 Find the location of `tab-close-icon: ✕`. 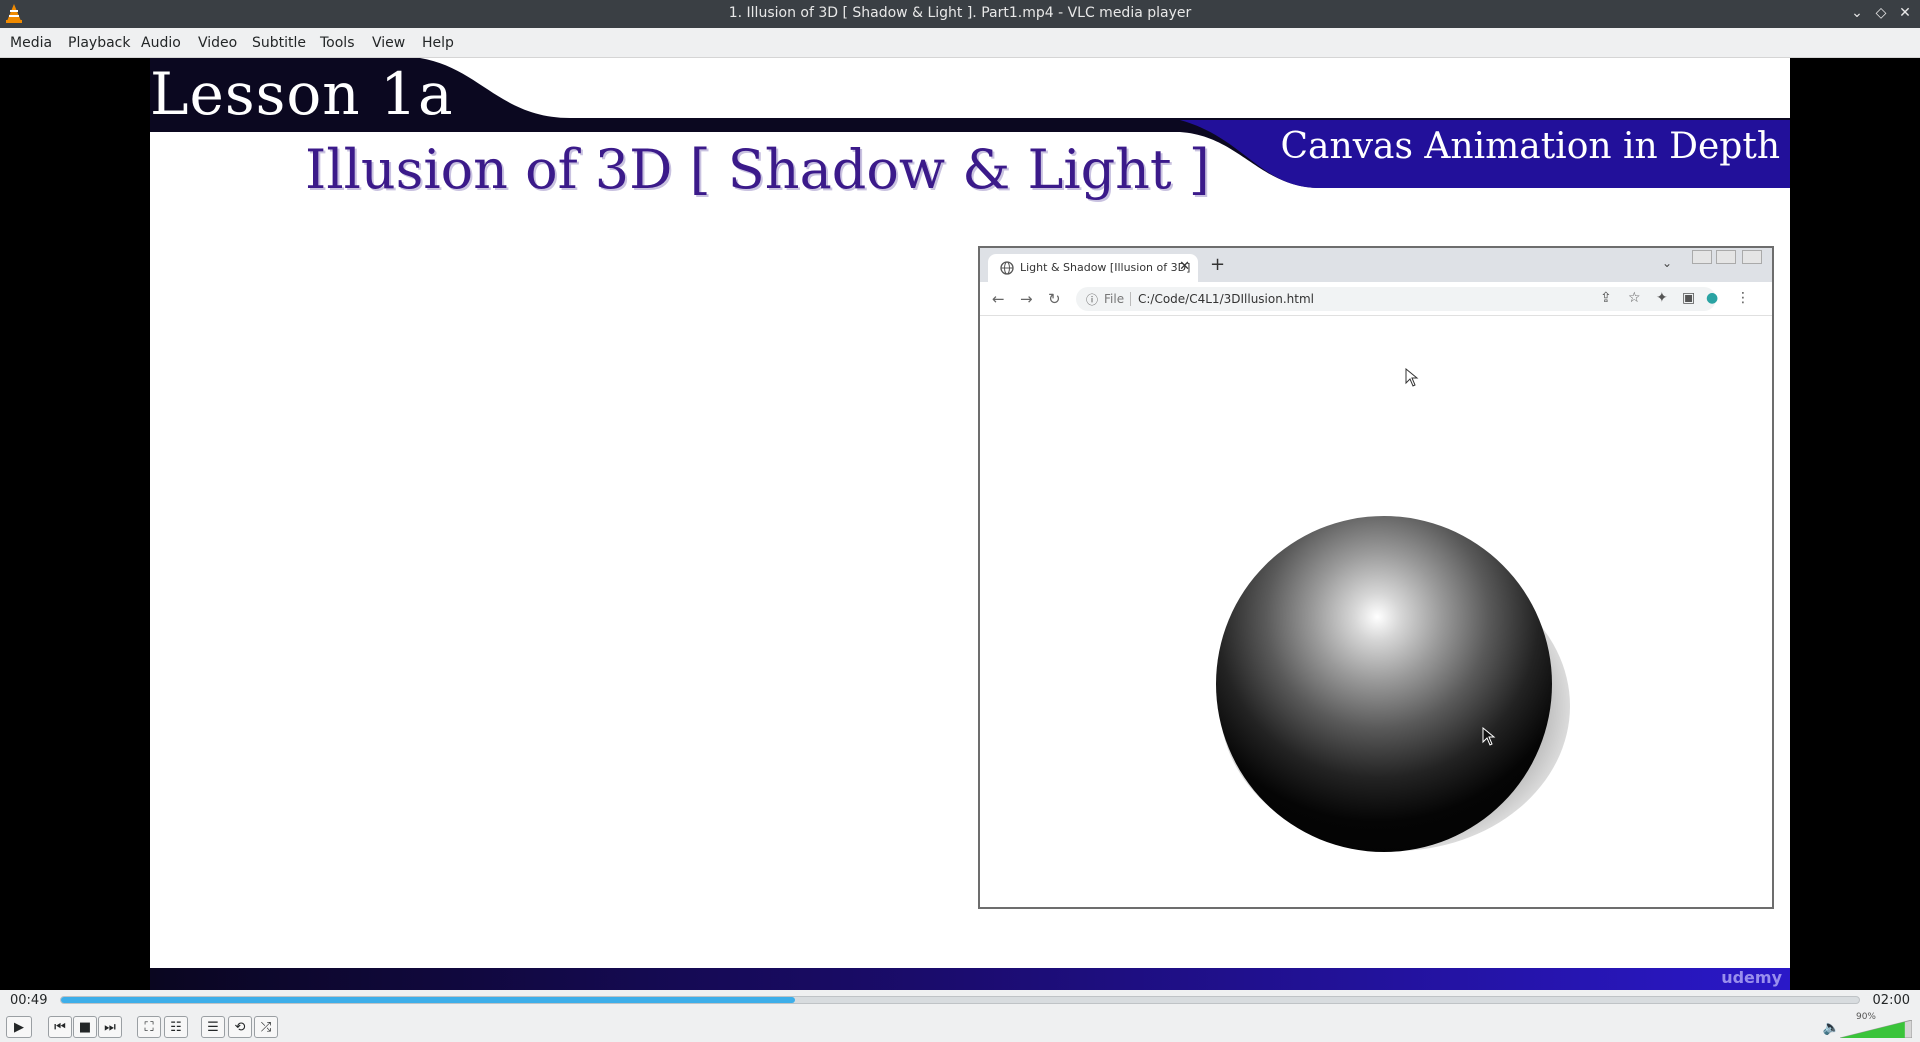

tab-close-icon: ✕ is located at coordinates (1184, 266).